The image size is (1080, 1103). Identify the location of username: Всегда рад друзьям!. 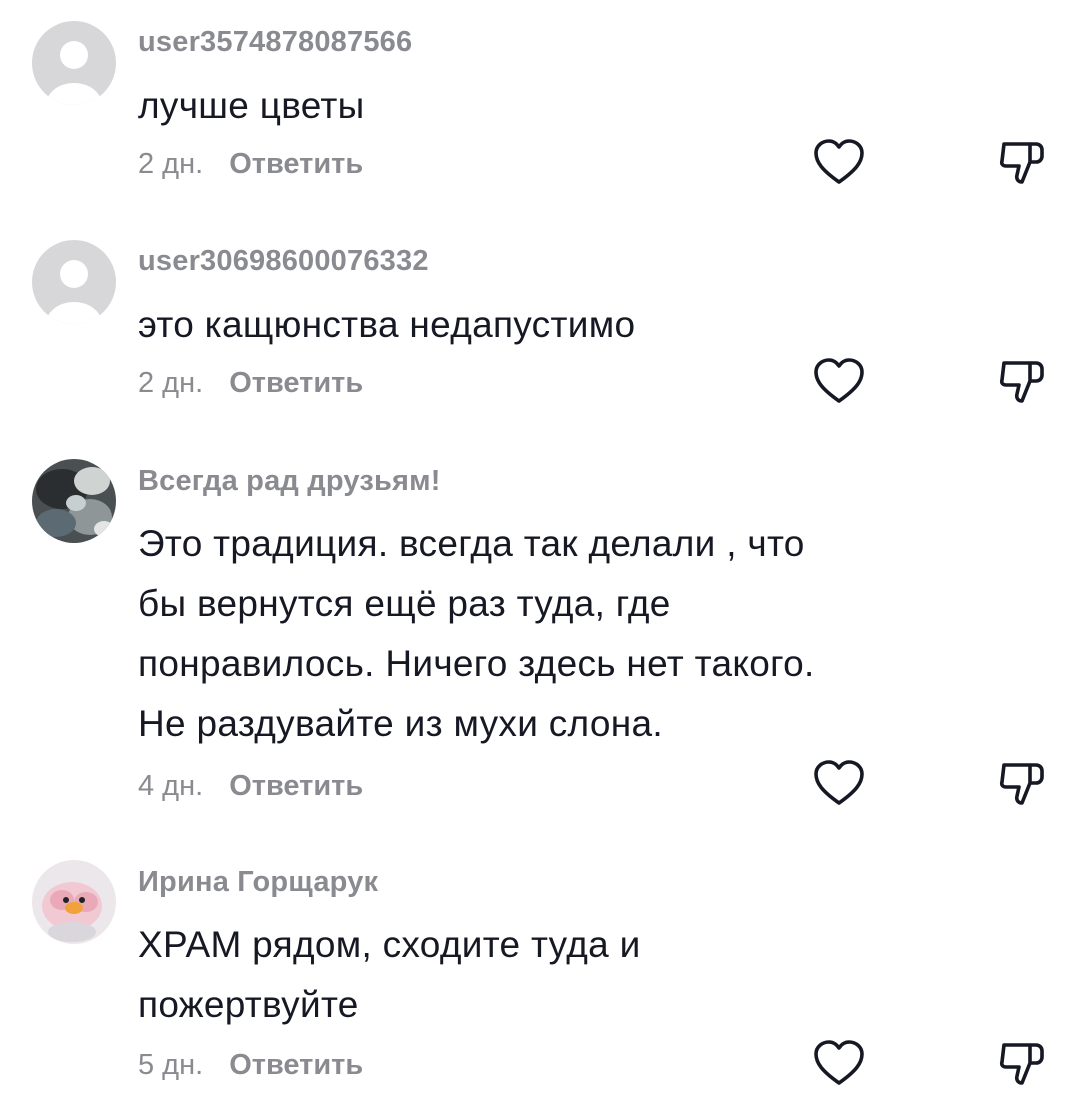
(289, 481).